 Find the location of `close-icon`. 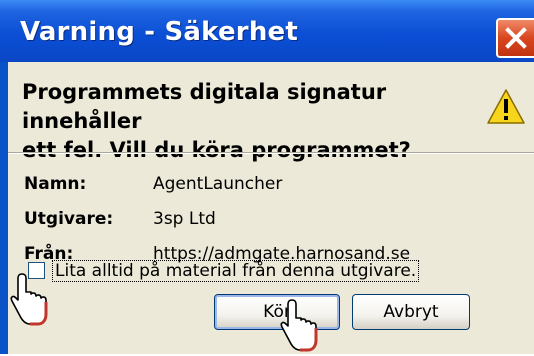

close-icon is located at coordinates (516, 38).